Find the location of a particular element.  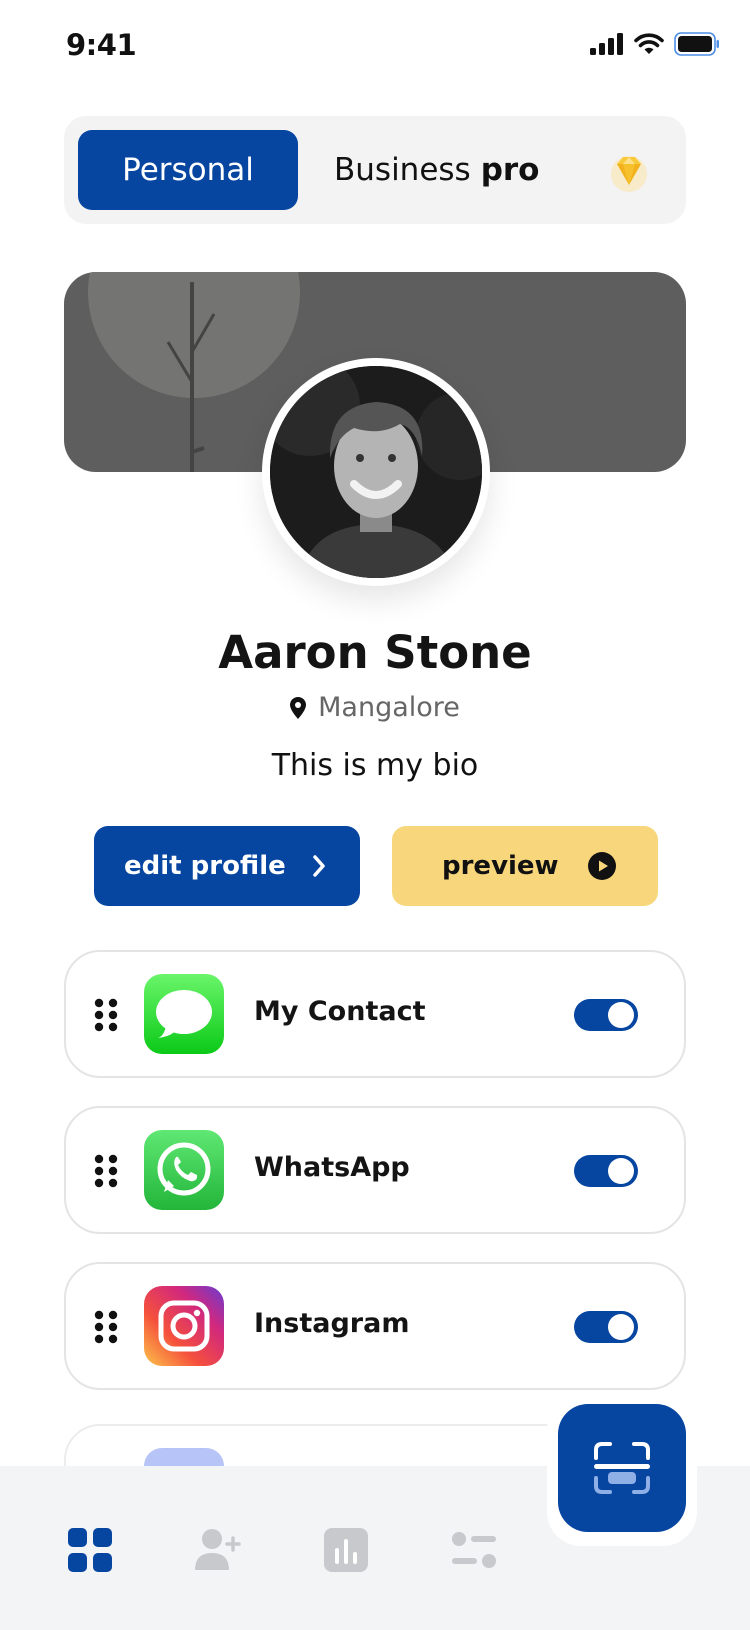

link-label: Instagram is located at coordinates (332, 1323).